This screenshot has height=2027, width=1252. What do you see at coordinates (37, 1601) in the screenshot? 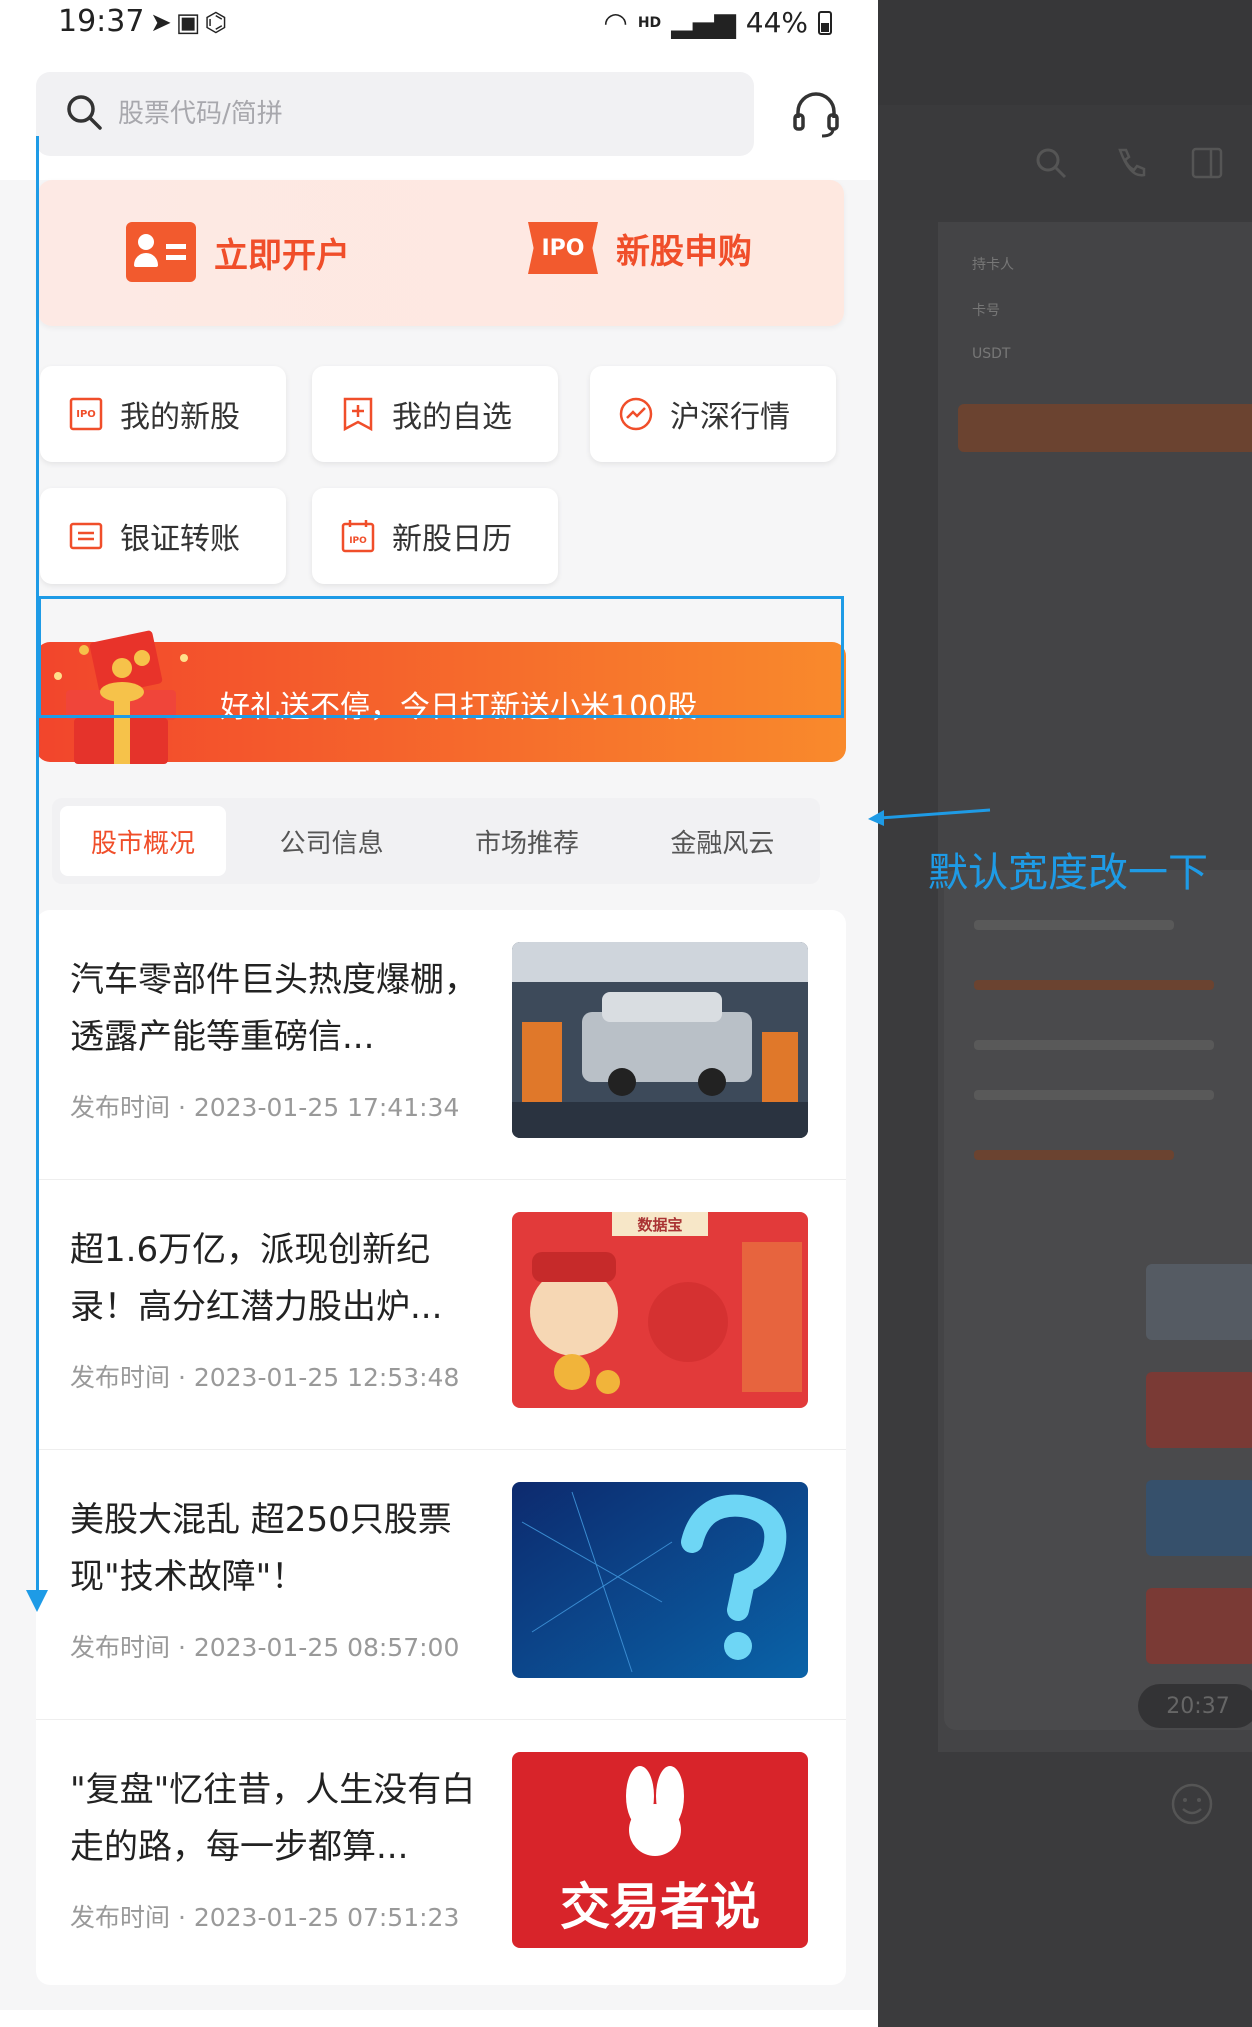
I see `guide-arrow-head` at bounding box center [37, 1601].